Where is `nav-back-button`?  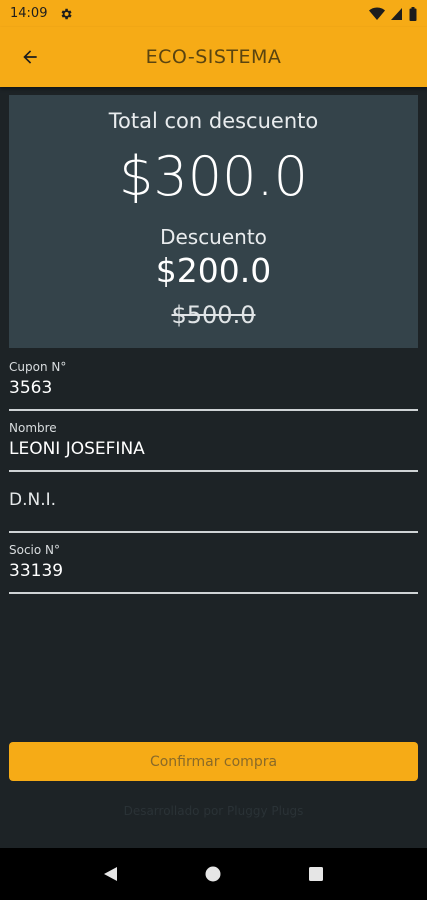 nav-back-button is located at coordinates (111, 874).